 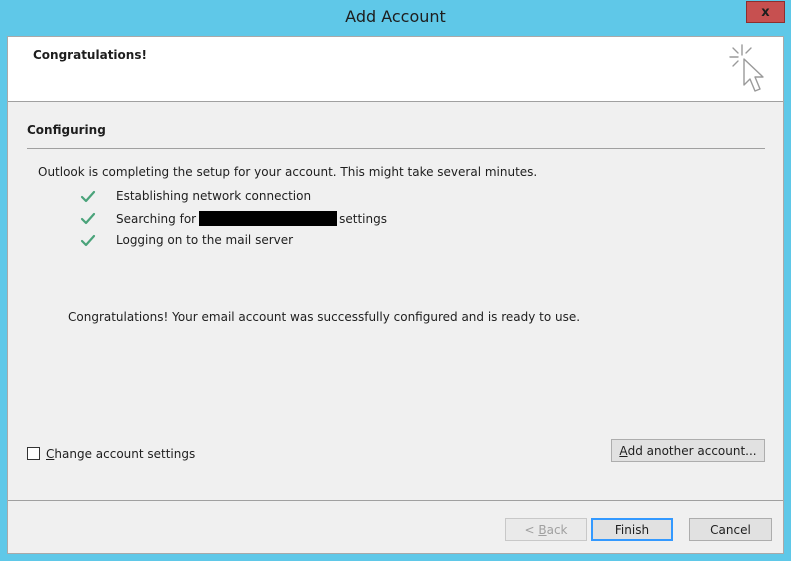 I want to click on title-bar: Add Account x, so click(x=395, y=18).